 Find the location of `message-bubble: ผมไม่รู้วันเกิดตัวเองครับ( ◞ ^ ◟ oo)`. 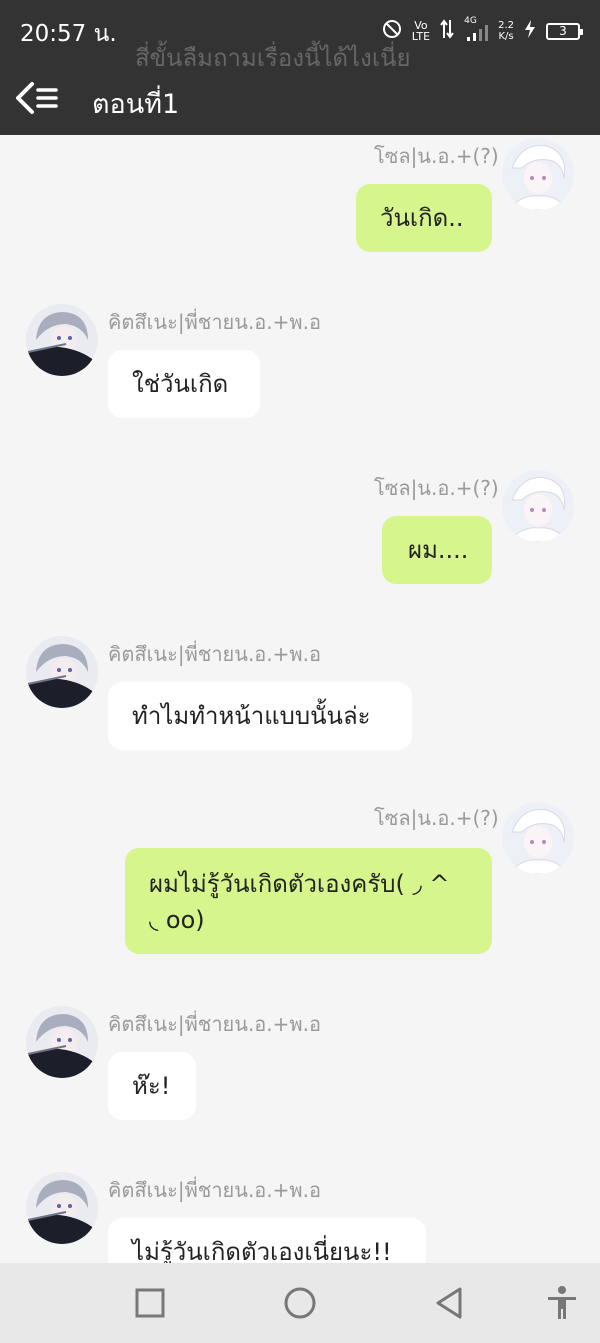

message-bubble: ผมไม่รู้วันเกิดตัวเองครับ( ◞ ^ ◟ oo) is located at coordinates (308, 901).